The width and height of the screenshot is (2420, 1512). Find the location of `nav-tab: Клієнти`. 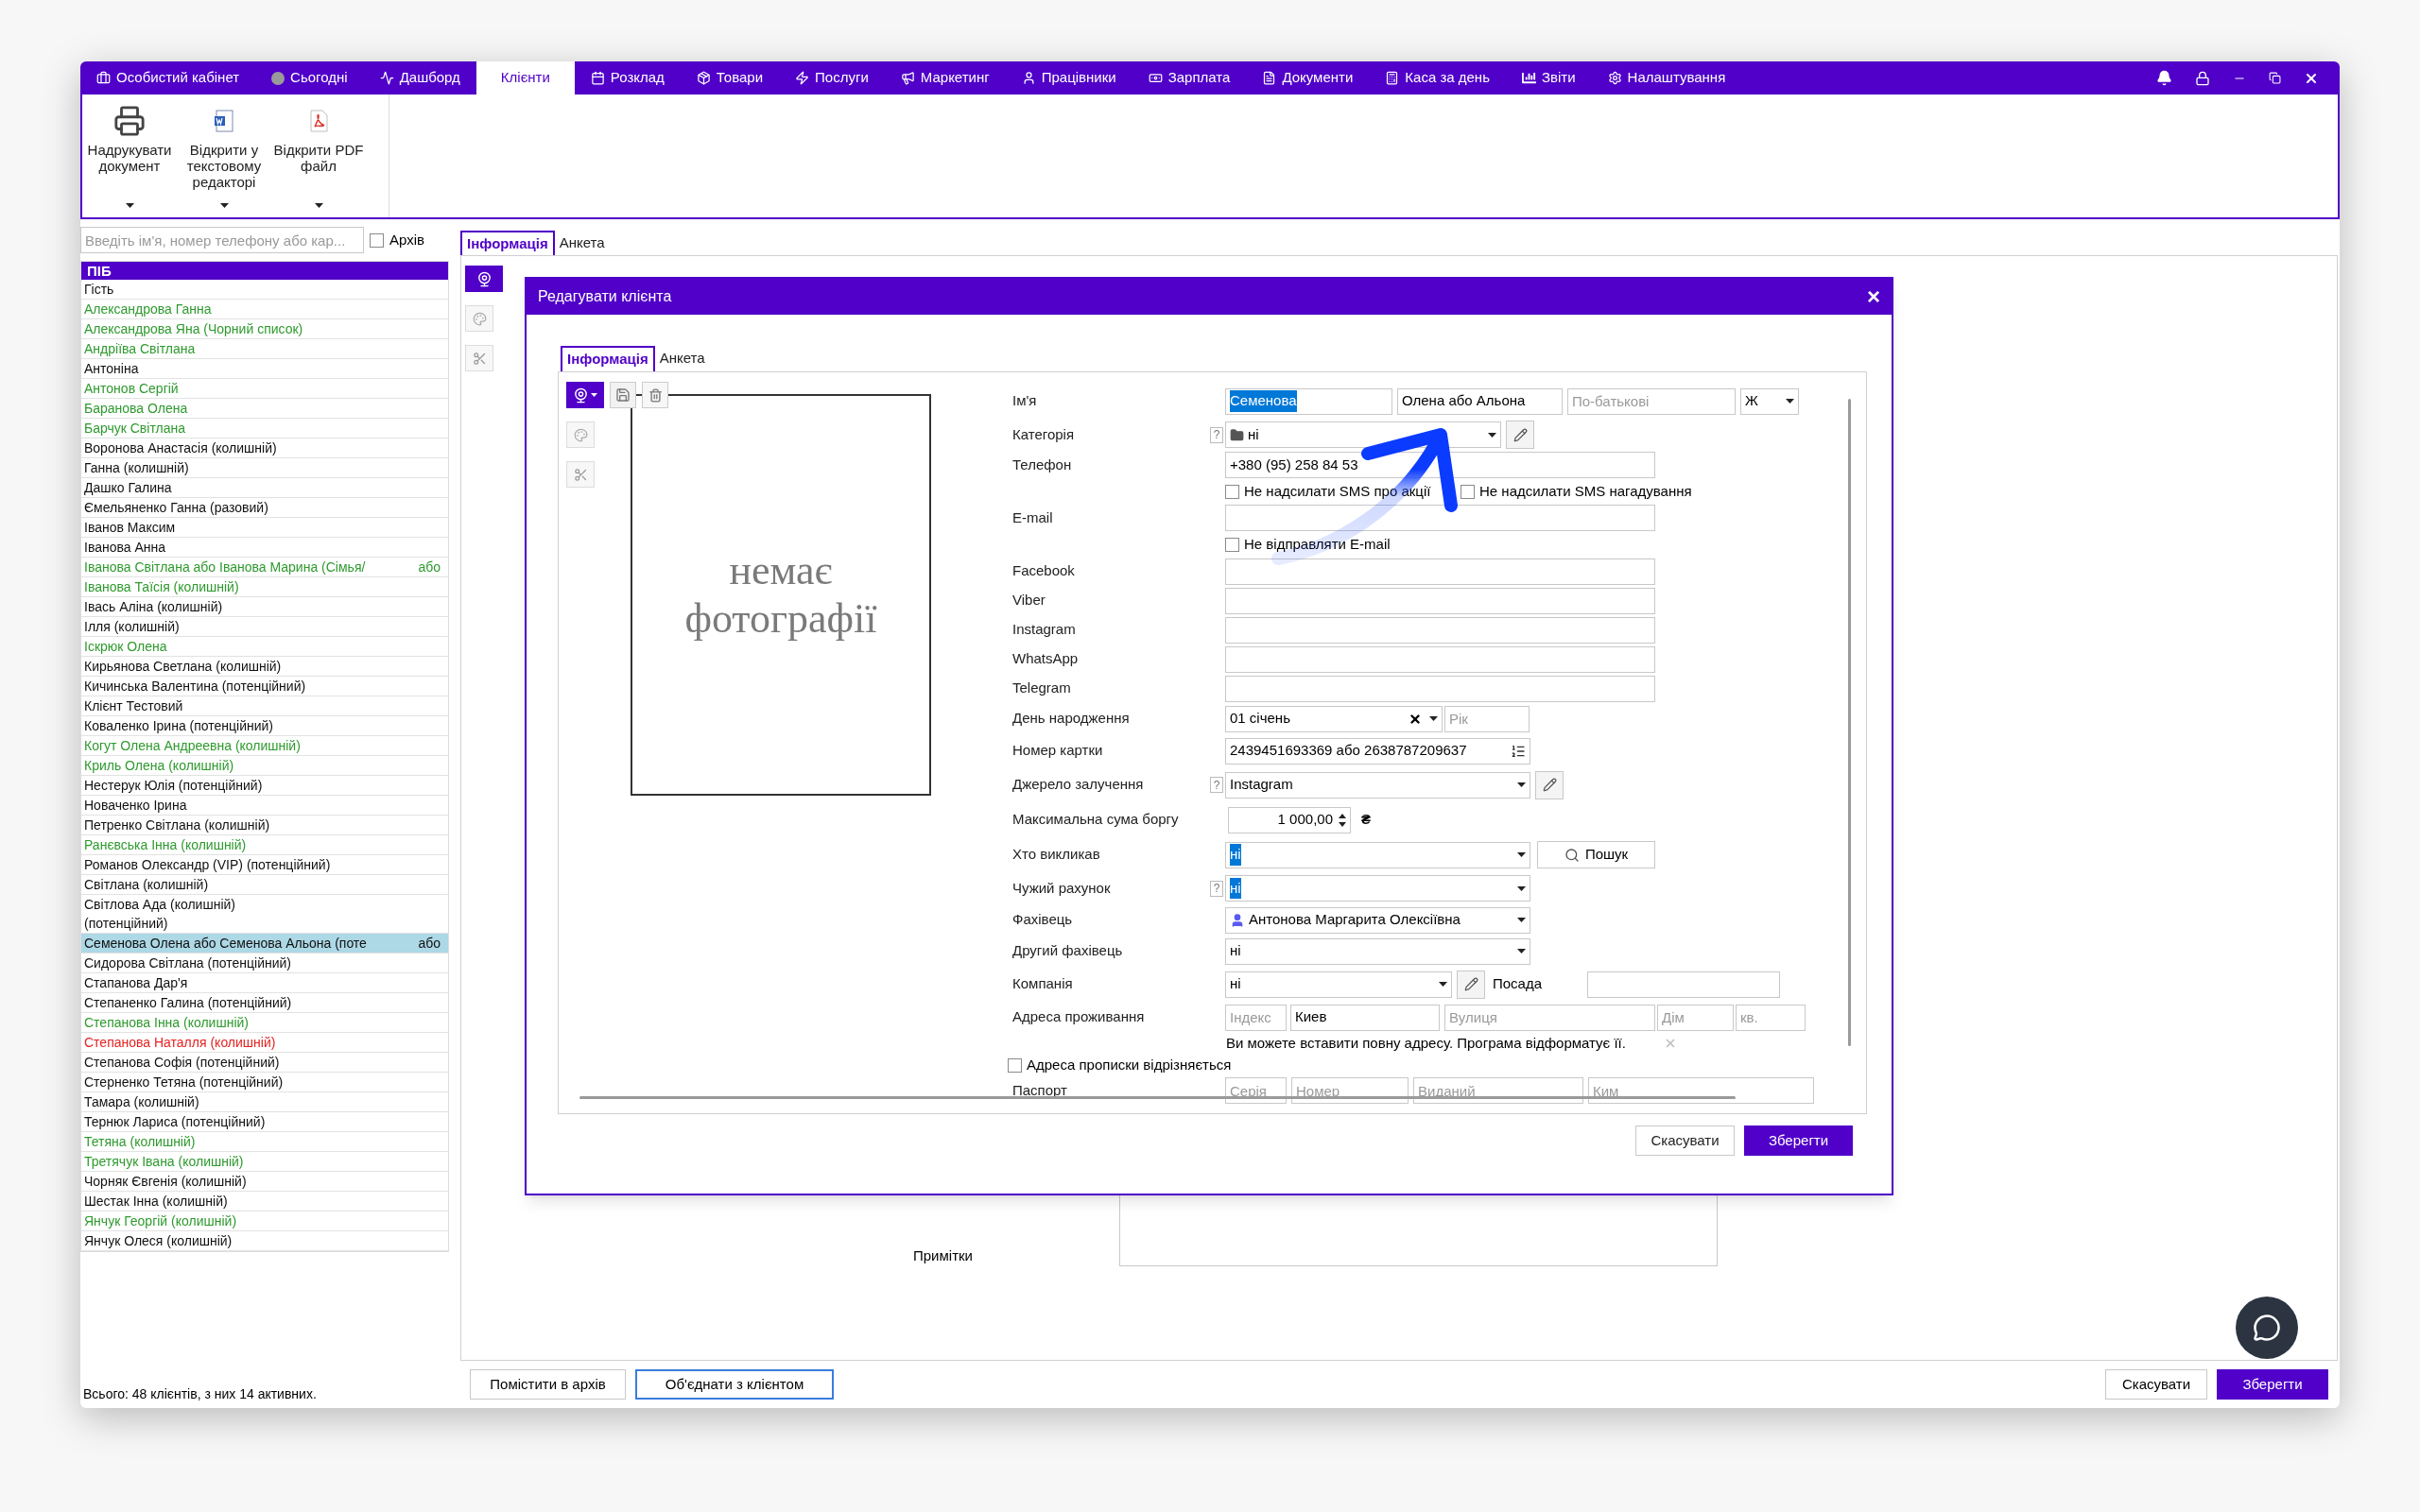

nav-tab: Клієнти is located at coordinates (525, 77).